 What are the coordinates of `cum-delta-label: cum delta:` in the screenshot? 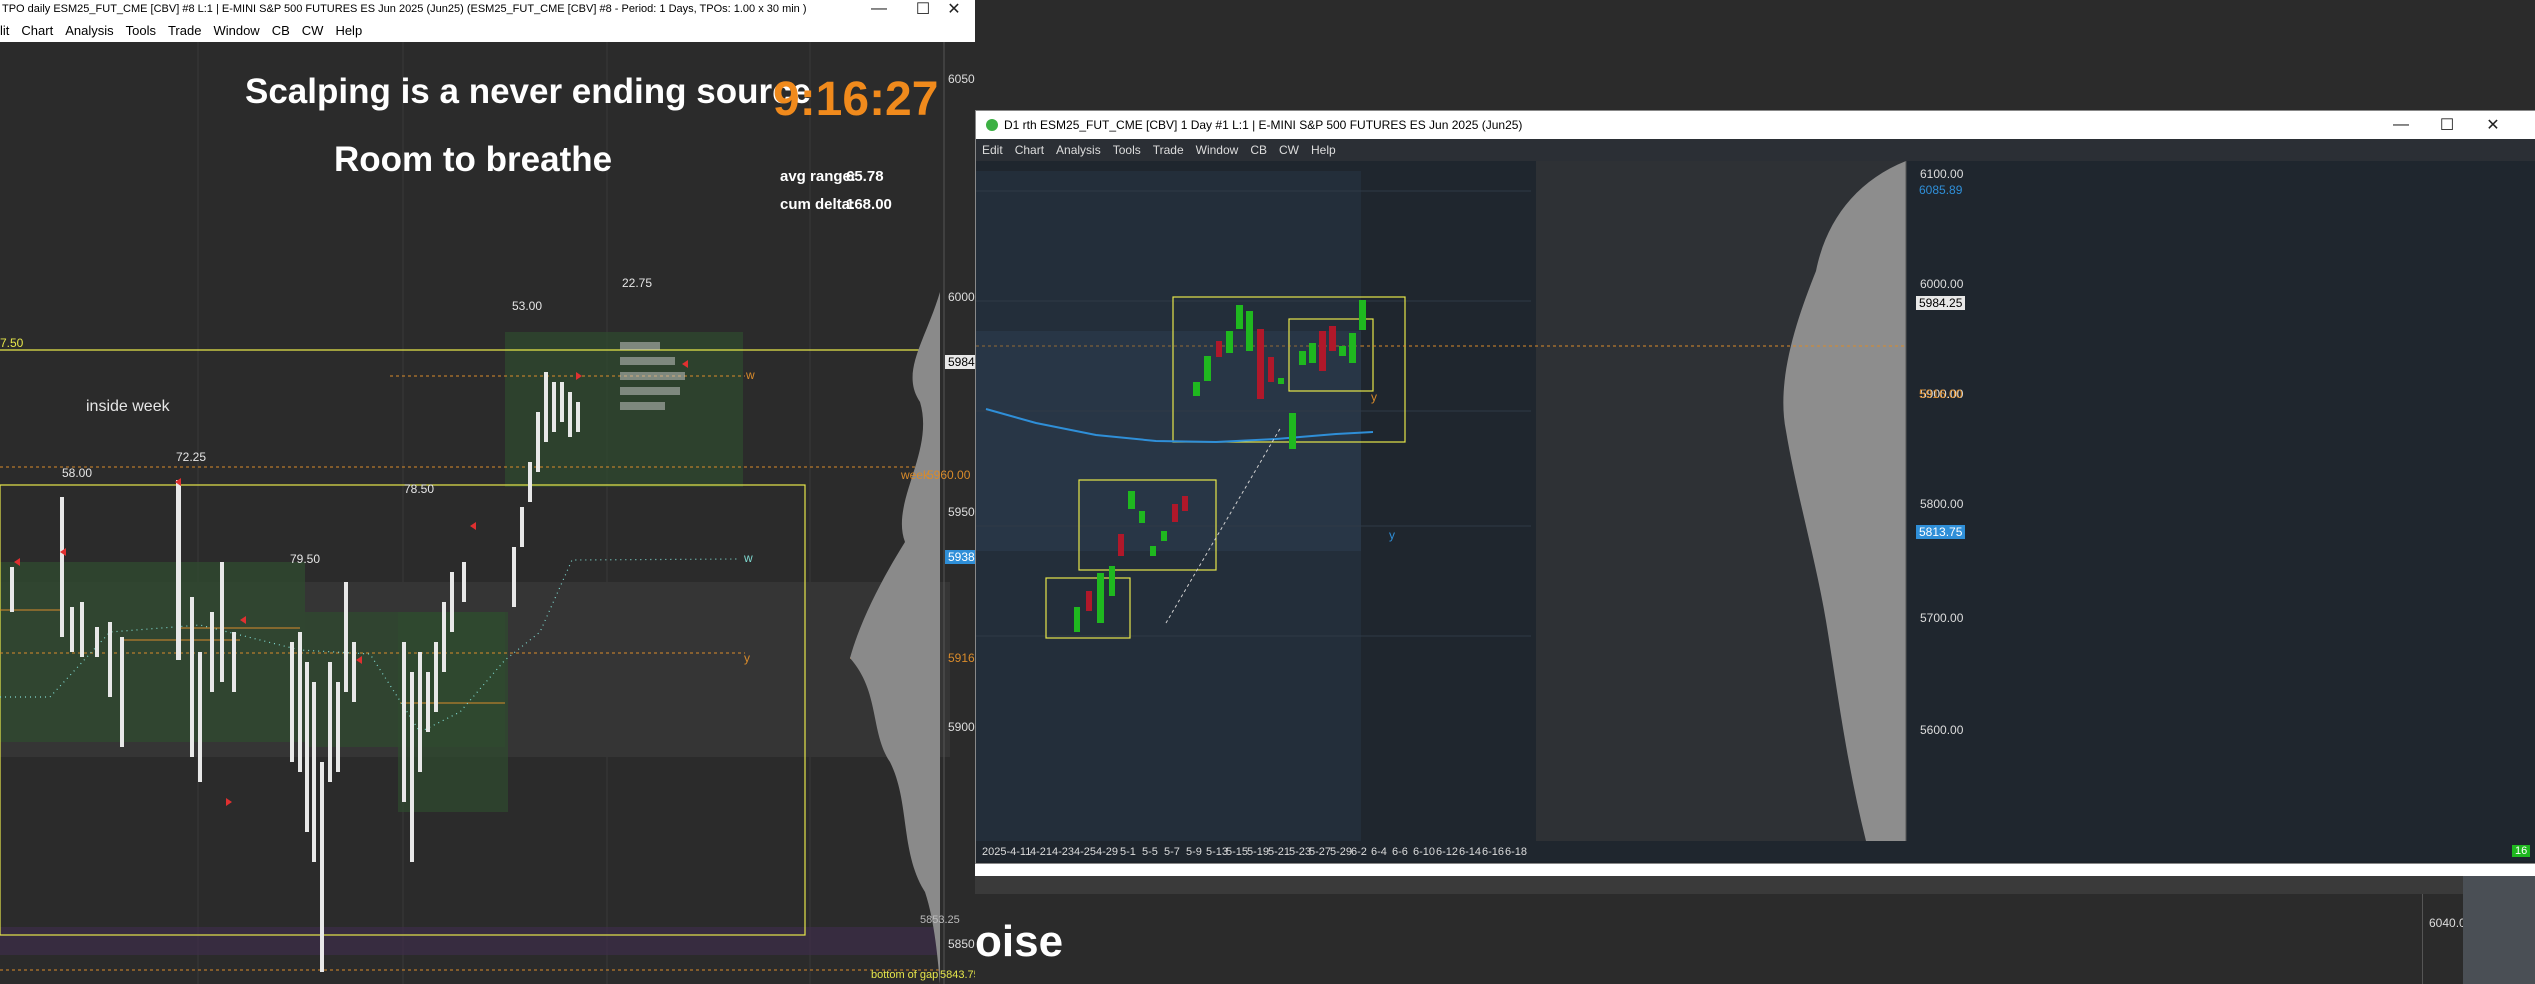 It's located at (818, 204).